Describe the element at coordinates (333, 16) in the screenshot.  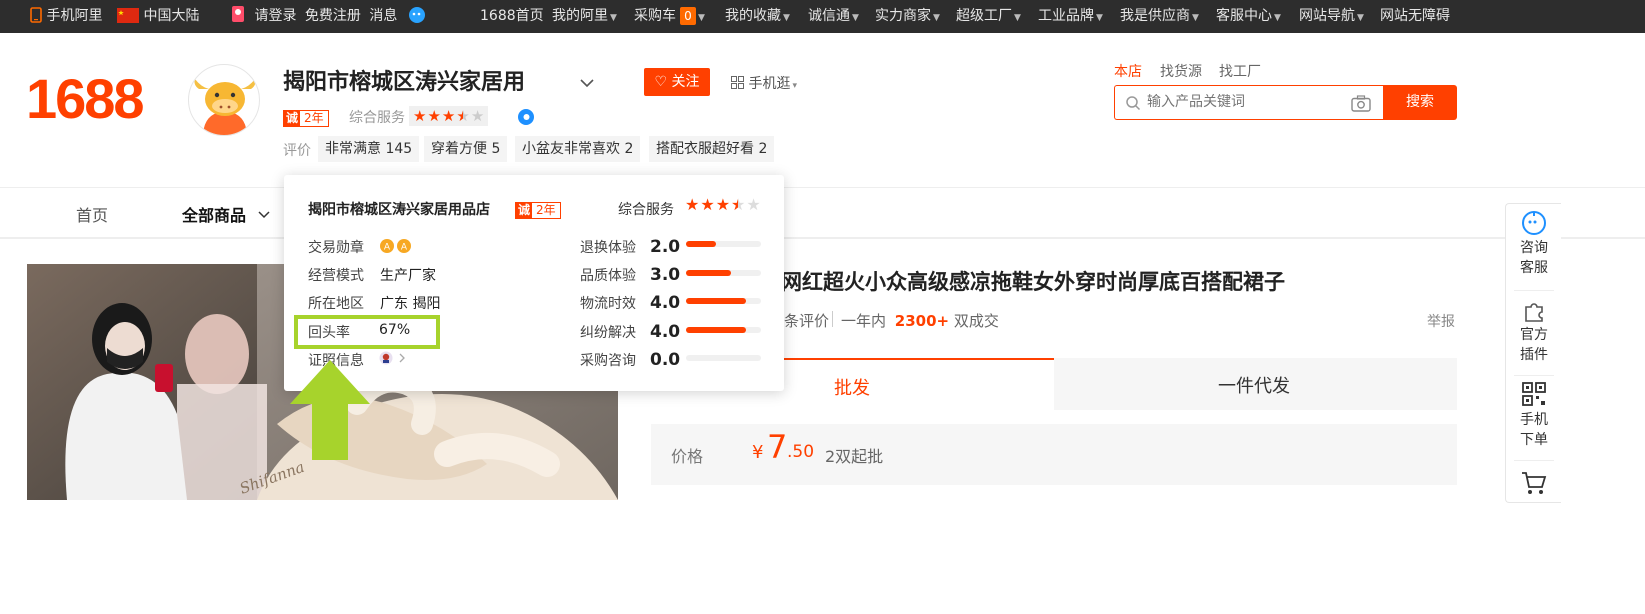
I see `register-link: 免费注册` at that location.